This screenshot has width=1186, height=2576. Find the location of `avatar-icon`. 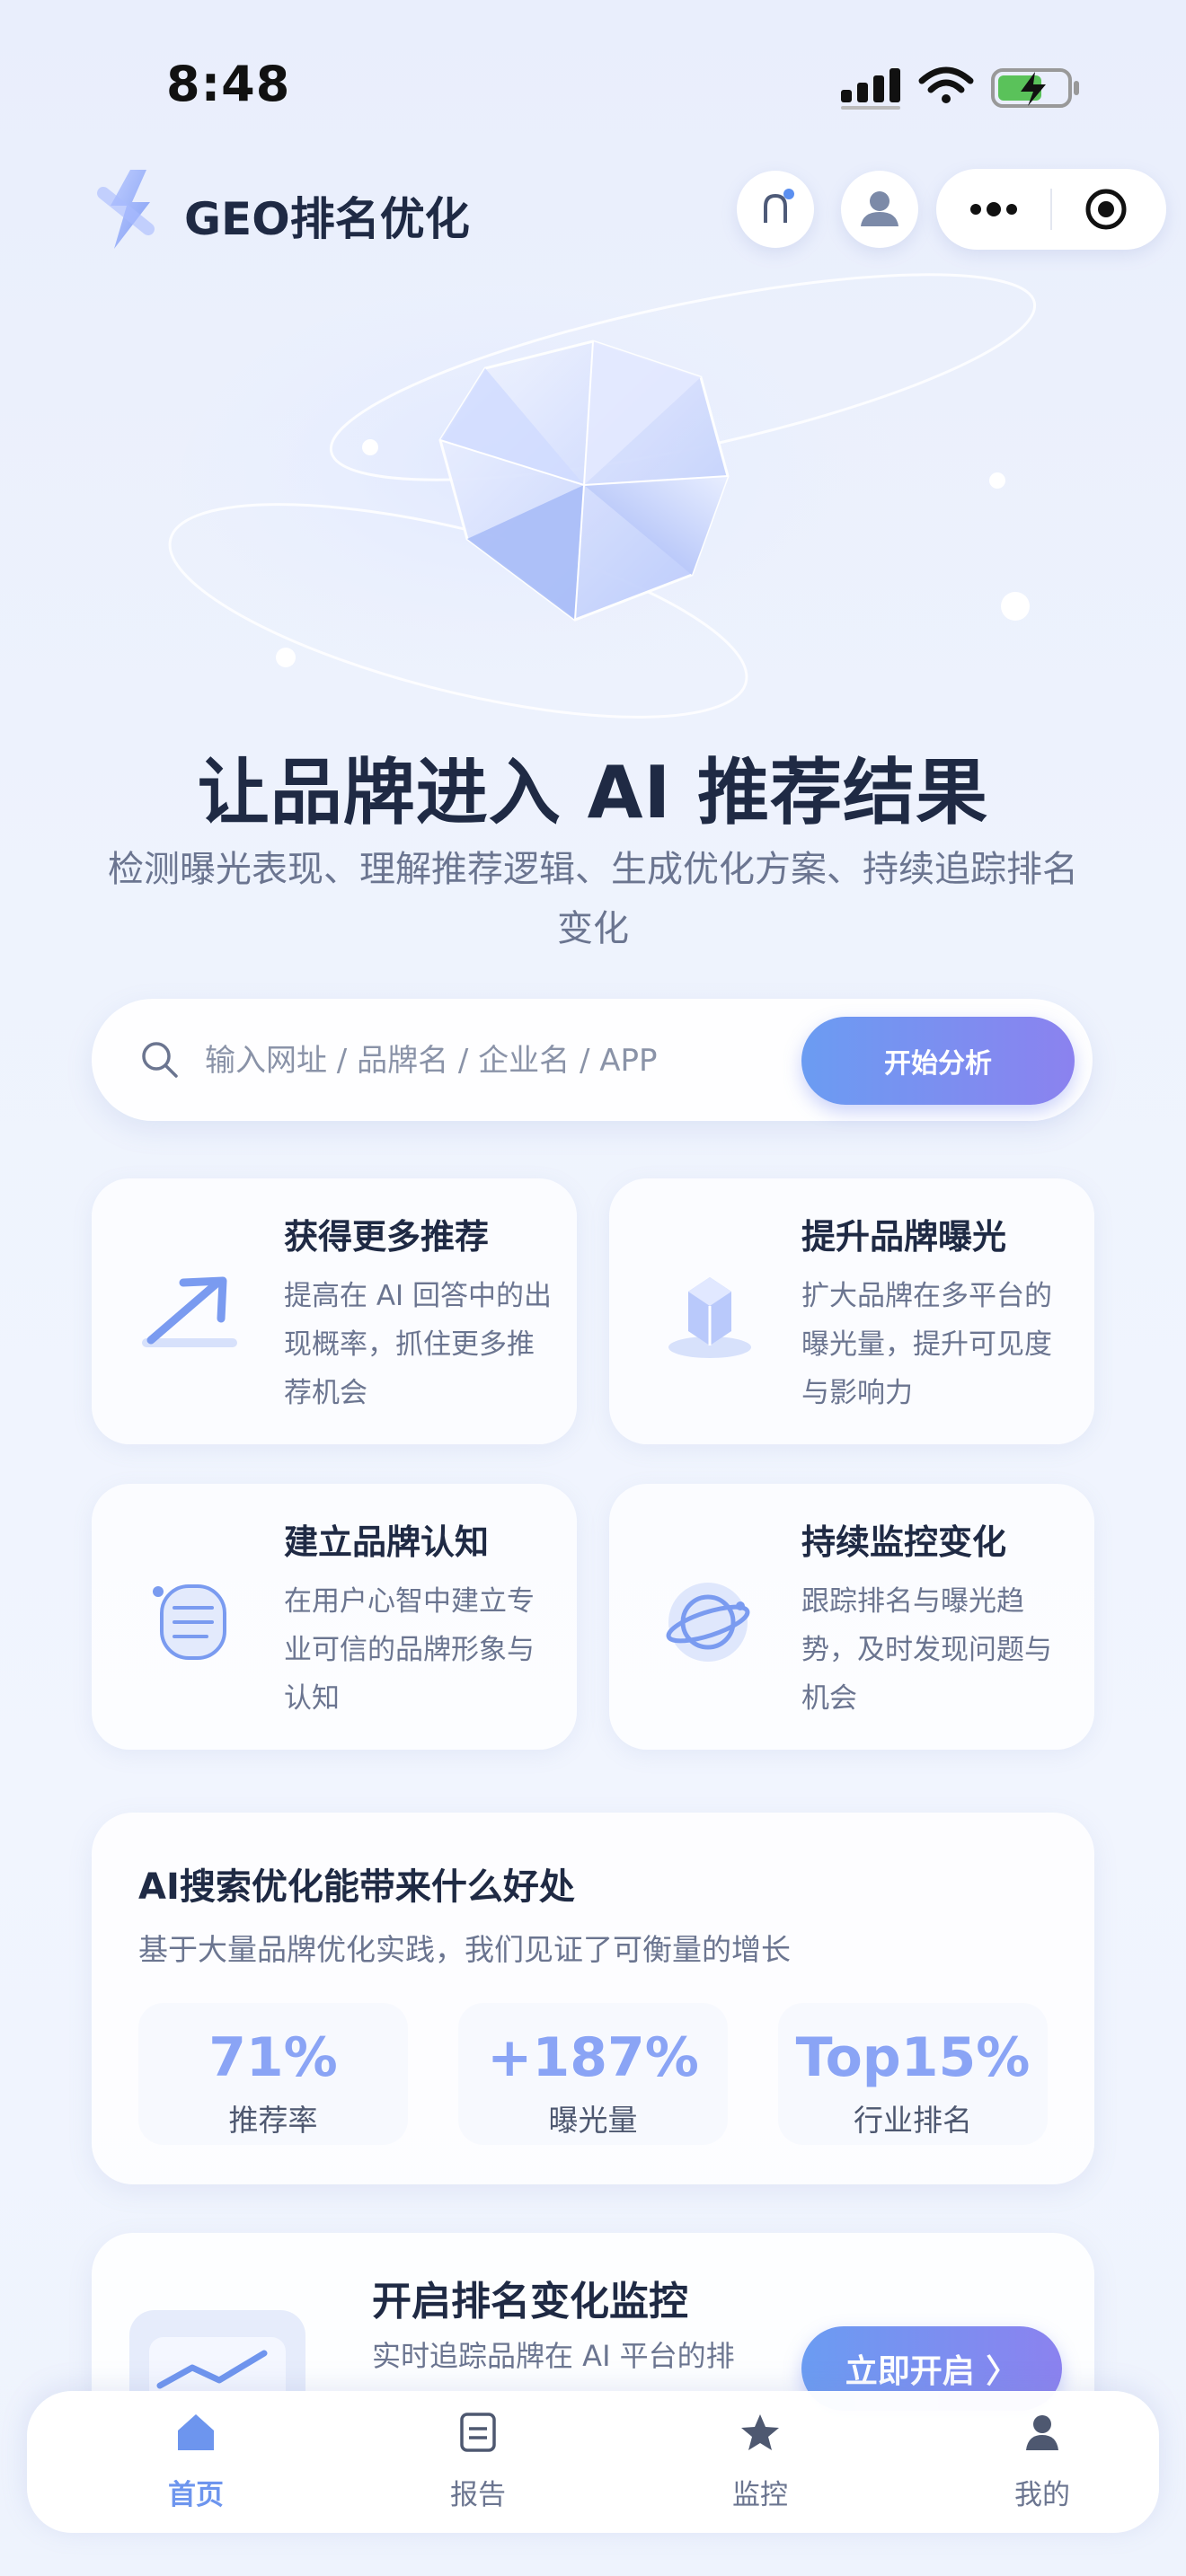

avatar-icon is located at coordinates (879, 208).